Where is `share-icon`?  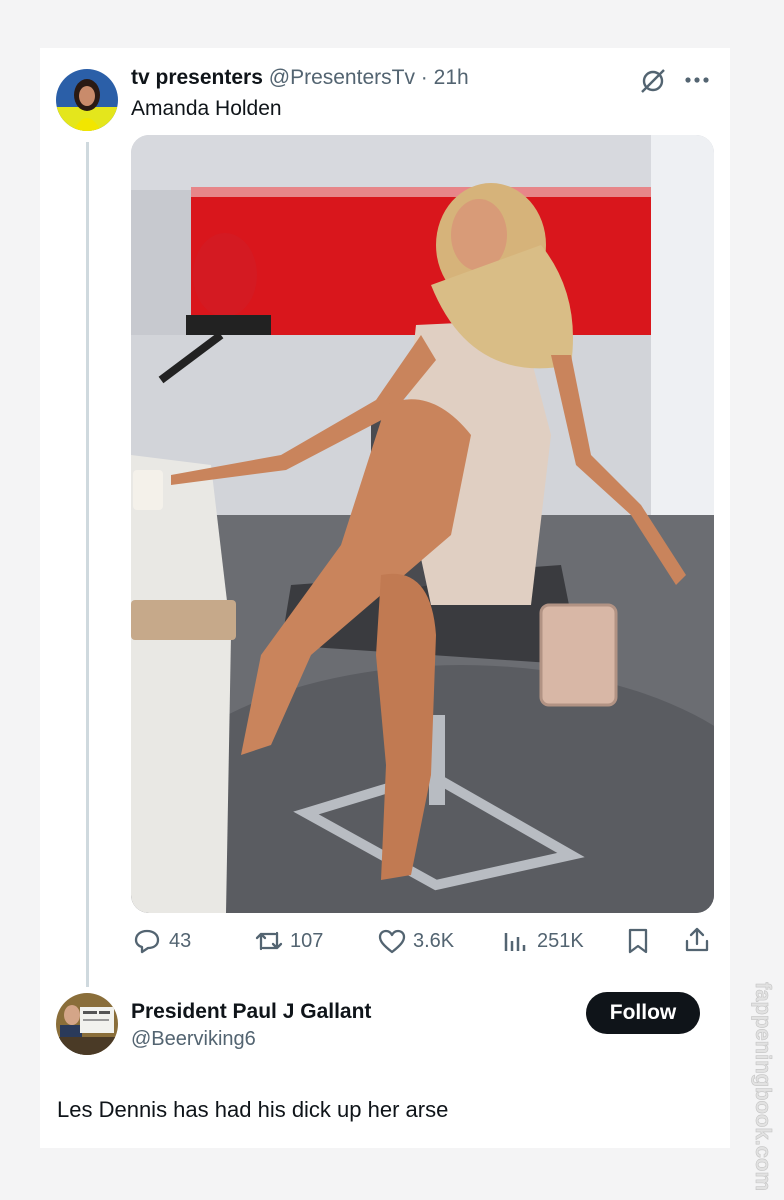 share-icon is located at coordinates (697, 942).